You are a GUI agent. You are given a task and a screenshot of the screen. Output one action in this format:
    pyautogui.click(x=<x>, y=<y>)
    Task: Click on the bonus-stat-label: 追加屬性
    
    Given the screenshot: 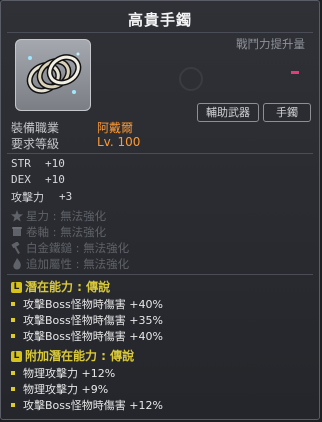 What is the action you would take?
    pyautogui.click(x=49, y=264)
    